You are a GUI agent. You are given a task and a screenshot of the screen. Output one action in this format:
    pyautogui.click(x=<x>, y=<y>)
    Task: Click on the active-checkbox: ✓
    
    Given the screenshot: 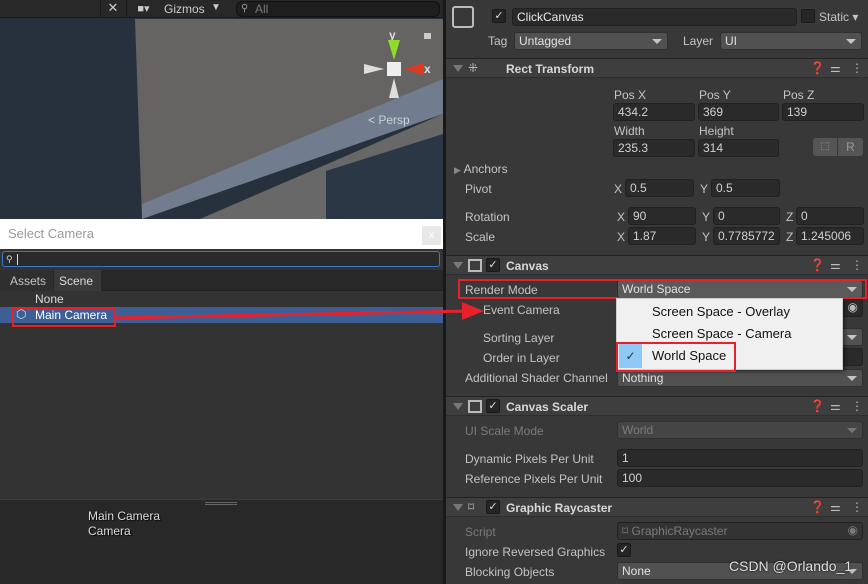 What is the action you would take?
    pyautogui.click(x=499, y=16)
    